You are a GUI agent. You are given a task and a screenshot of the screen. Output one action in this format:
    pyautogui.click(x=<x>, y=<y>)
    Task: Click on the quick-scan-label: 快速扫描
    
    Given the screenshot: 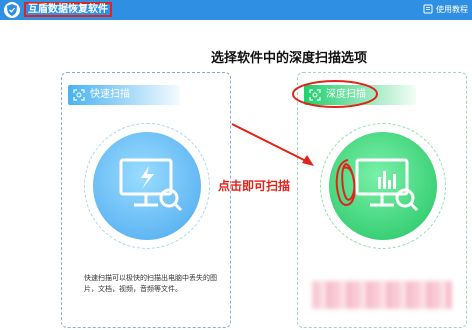 What is the action you would take?
    pyautogui.click(x=110, y=94)
    